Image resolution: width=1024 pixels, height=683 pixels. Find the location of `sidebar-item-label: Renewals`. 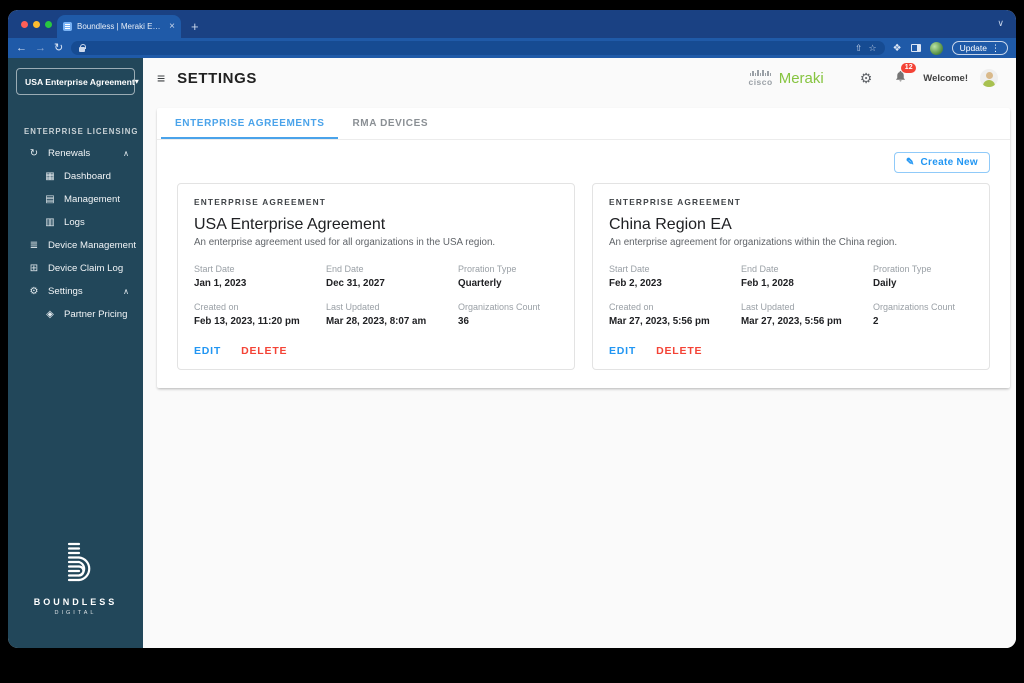

sidebar-item-label: Renewals is located at coordinates (69, 153).